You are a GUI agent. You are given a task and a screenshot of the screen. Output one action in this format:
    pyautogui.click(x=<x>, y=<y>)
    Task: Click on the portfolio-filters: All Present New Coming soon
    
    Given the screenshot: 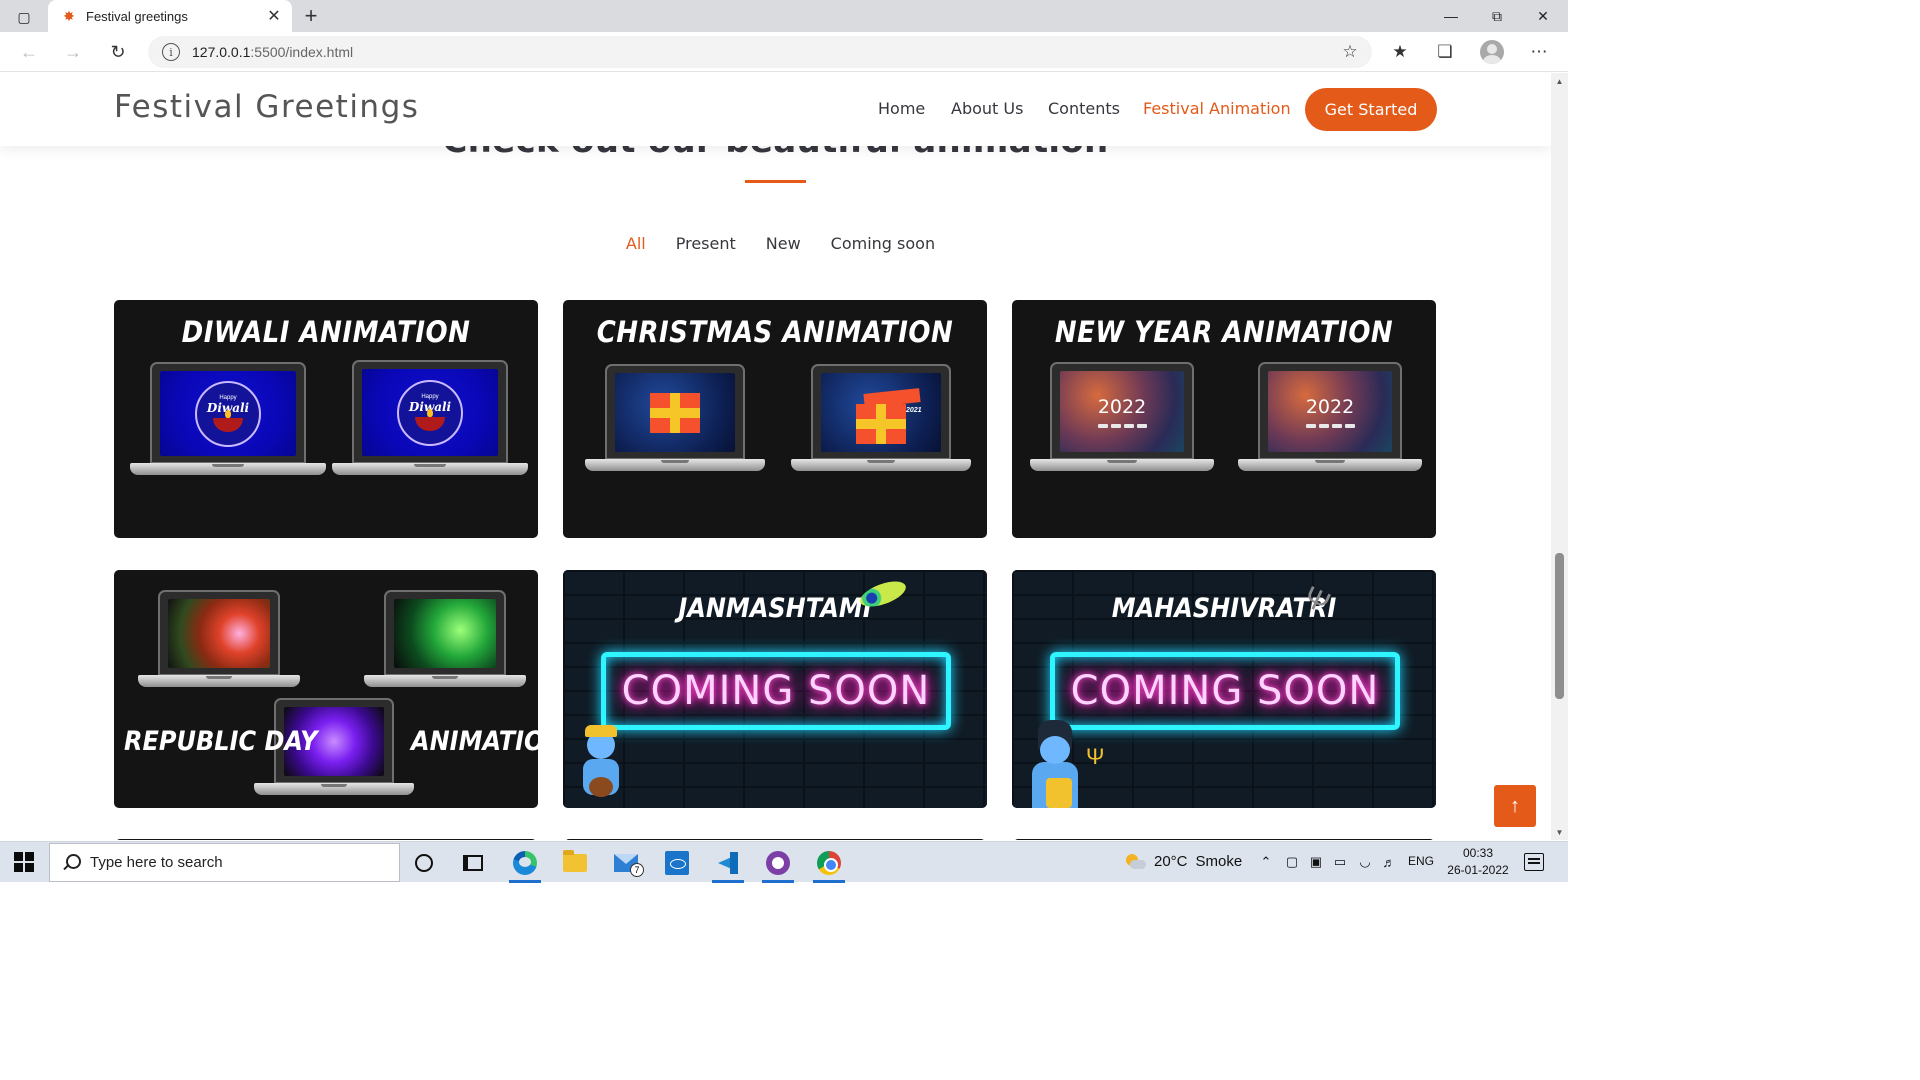 What is the action you would take?
    pyautogui.click(x=775, y=243)
    